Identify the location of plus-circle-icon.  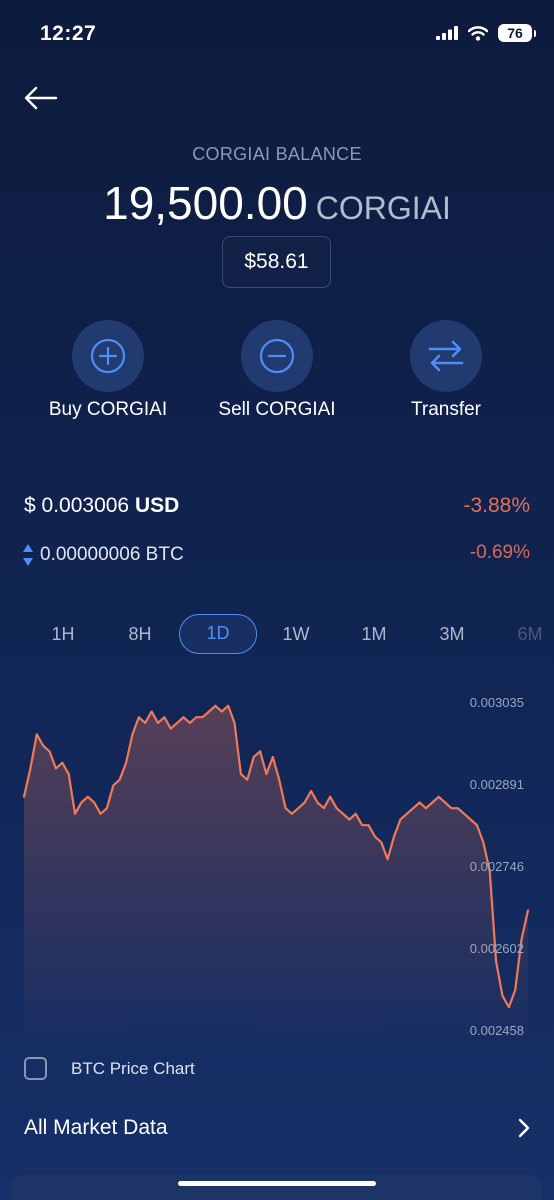
(108, 356).